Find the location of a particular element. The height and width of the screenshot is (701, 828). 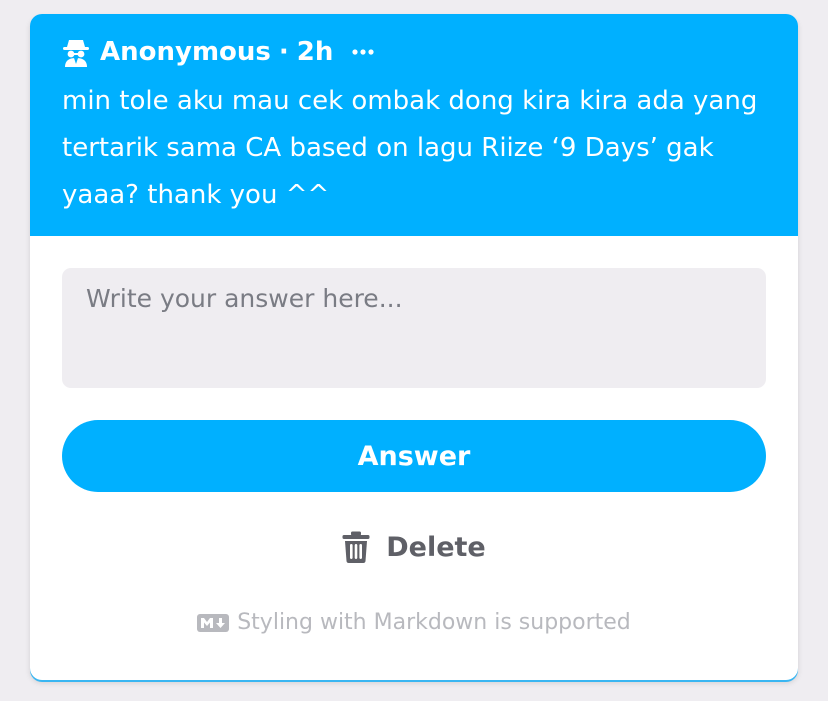

answer-input is located at coordinates (414, 328).